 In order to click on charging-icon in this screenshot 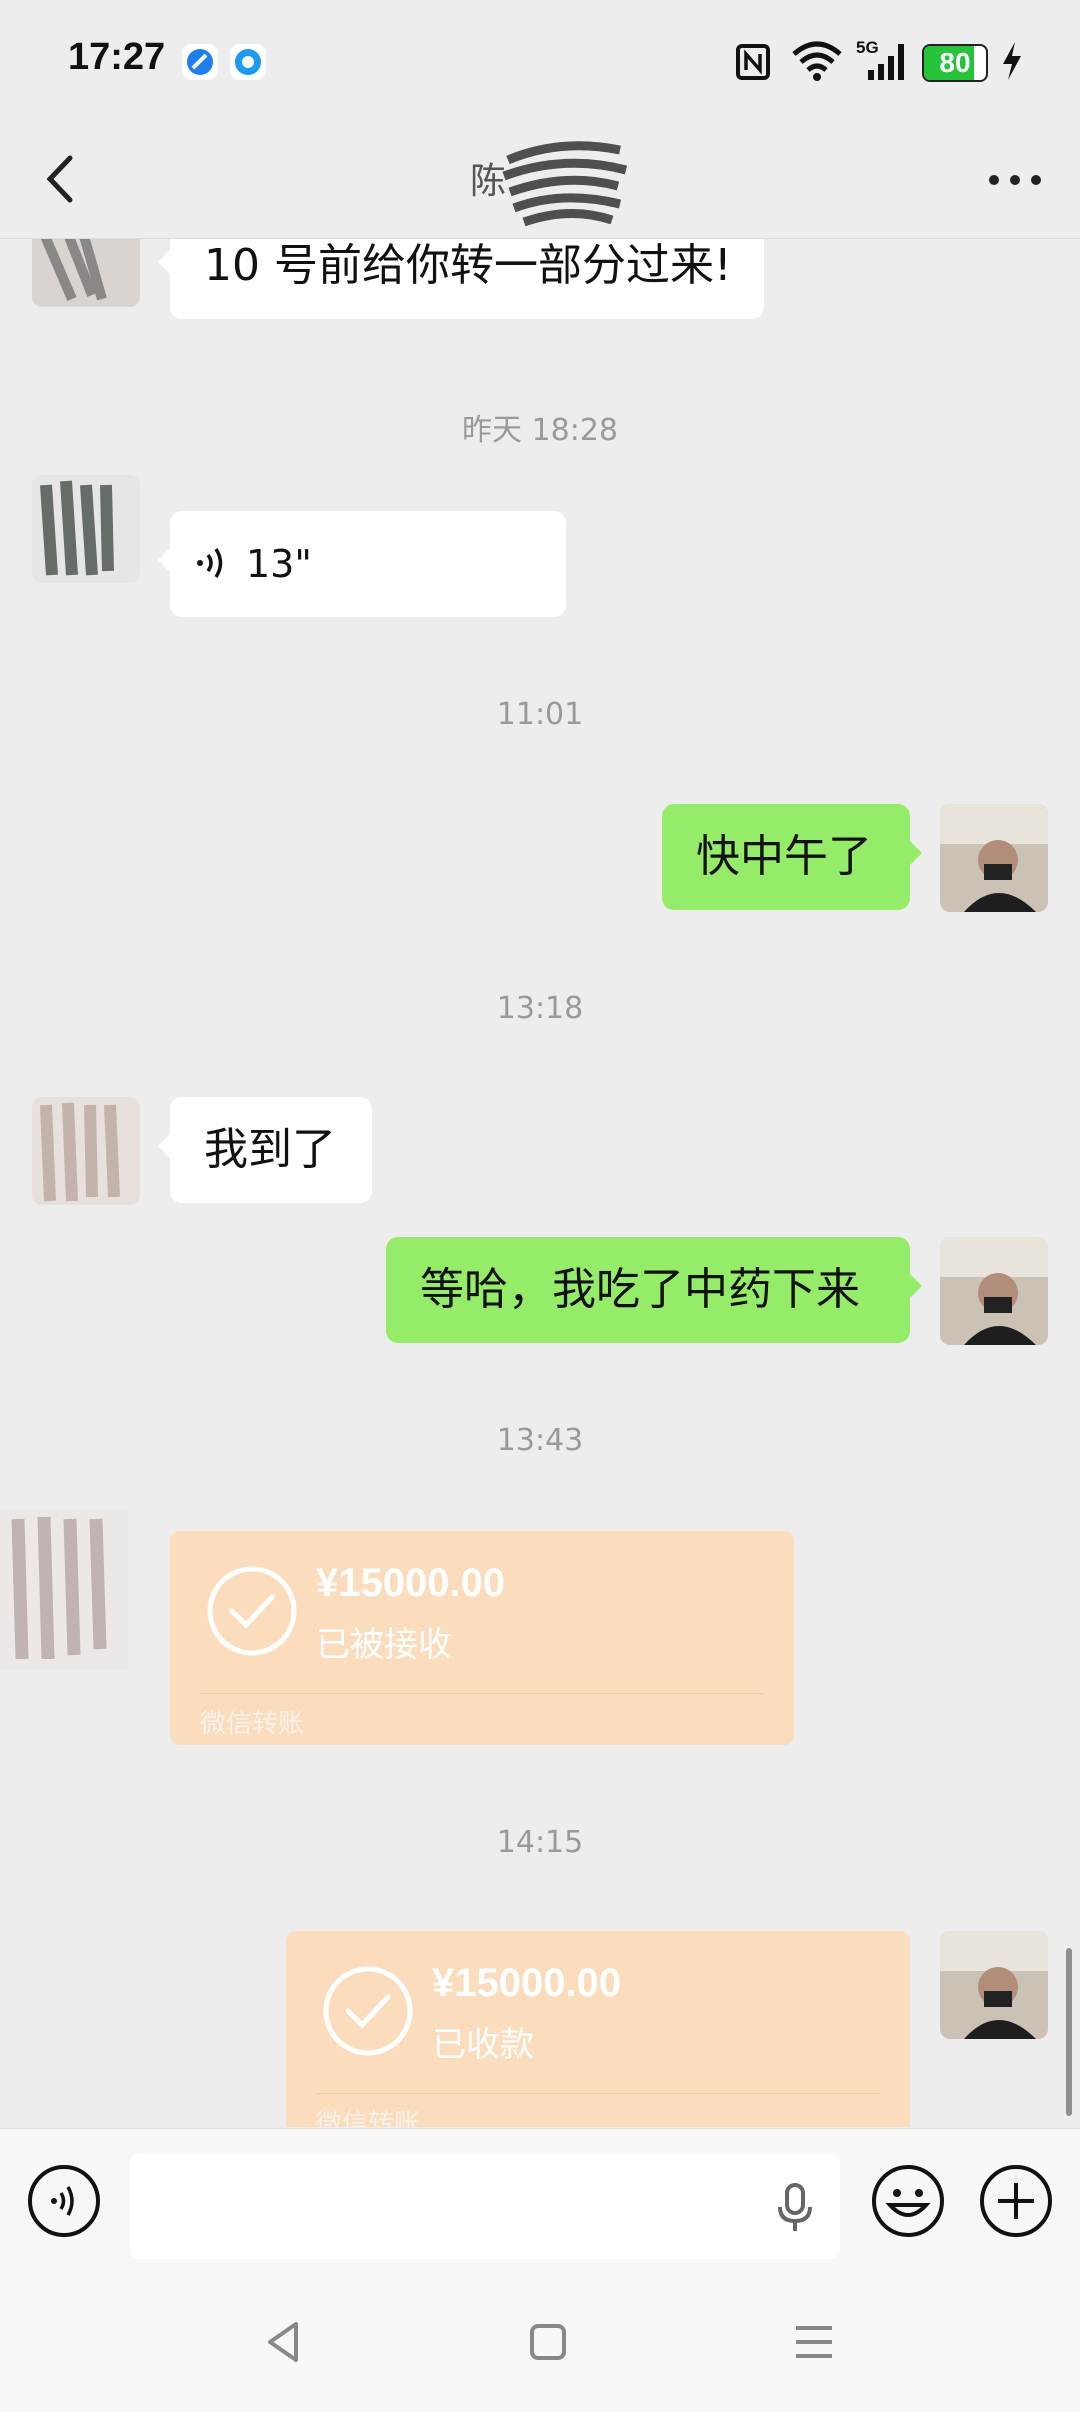, I will do `click(1012, 61)`.